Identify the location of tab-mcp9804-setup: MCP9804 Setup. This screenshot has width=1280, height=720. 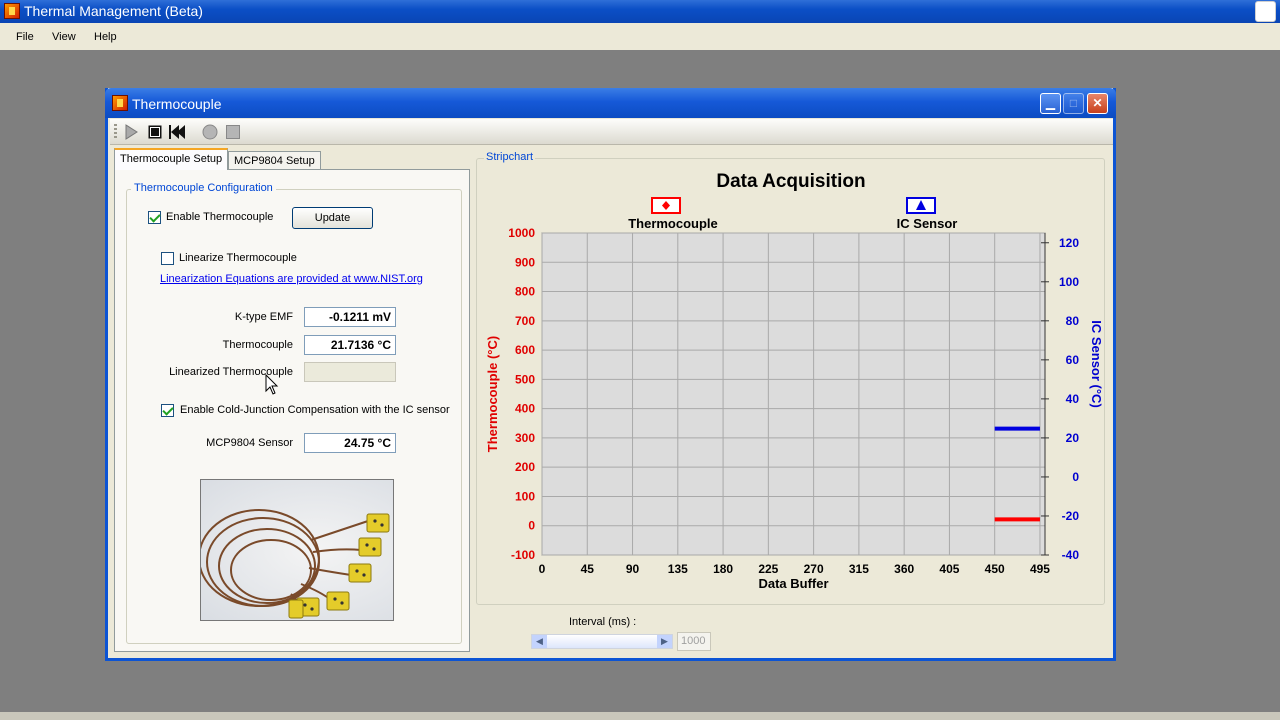
(274, 161).